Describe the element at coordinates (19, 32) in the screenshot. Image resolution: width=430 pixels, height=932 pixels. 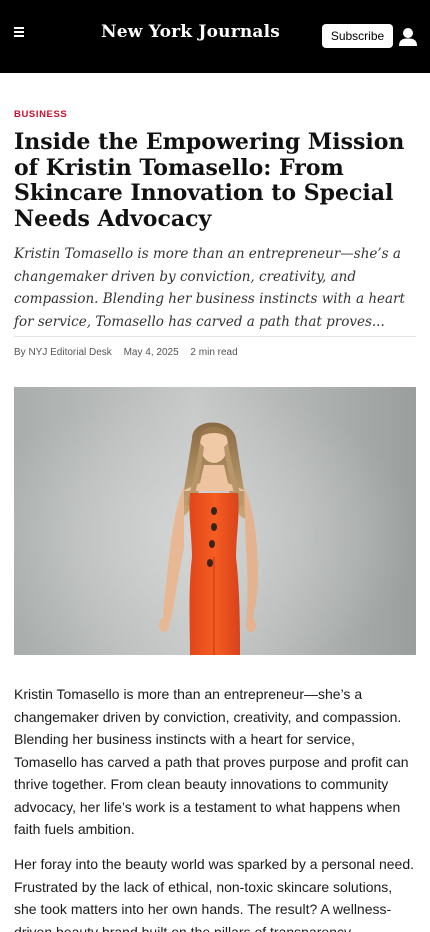
I see `hamburger-menu-icon` at that location.